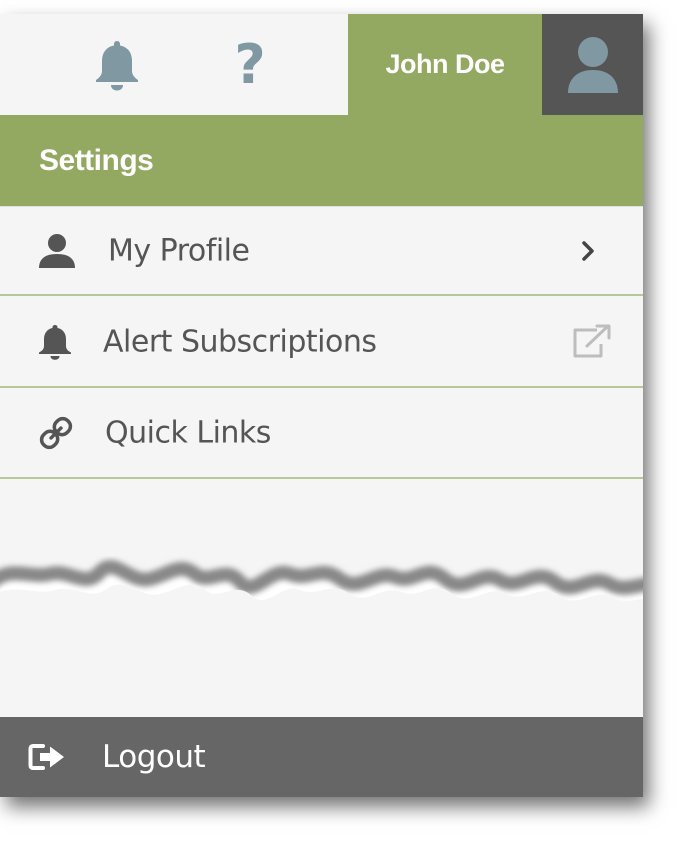 This screenshot has width=688, height=848. Describe the element at coordinates (240, 342) in the screenshot. I see `menu-item-label: Alert Subscriptions` at that location.